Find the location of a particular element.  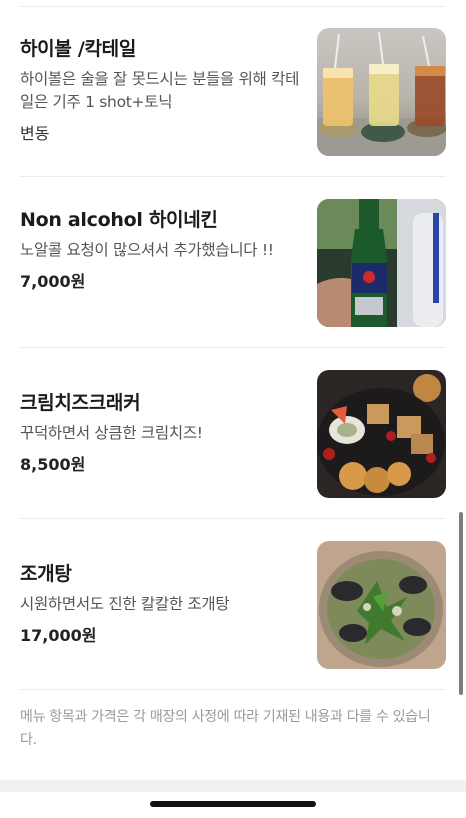

menu-item-description: 시원하면서도 진한 칼칼한 조개탕 is located at coordinates (125, 604).